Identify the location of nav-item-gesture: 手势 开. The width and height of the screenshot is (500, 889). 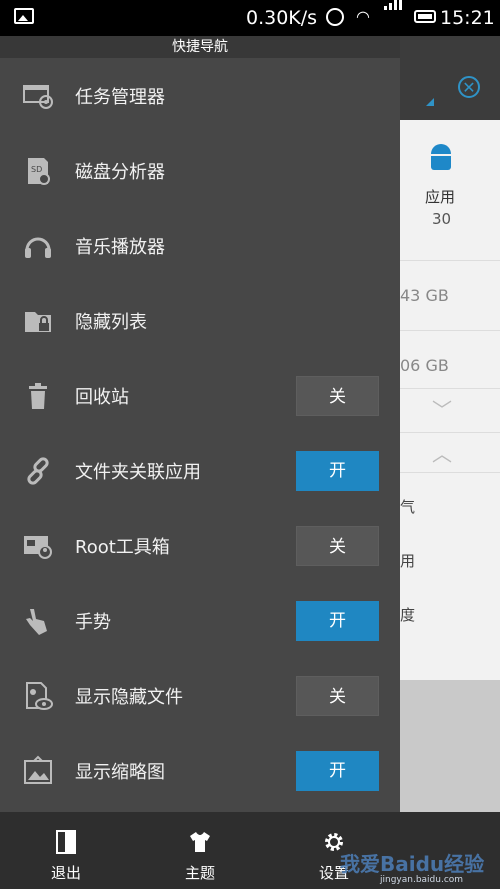
(200, 620).